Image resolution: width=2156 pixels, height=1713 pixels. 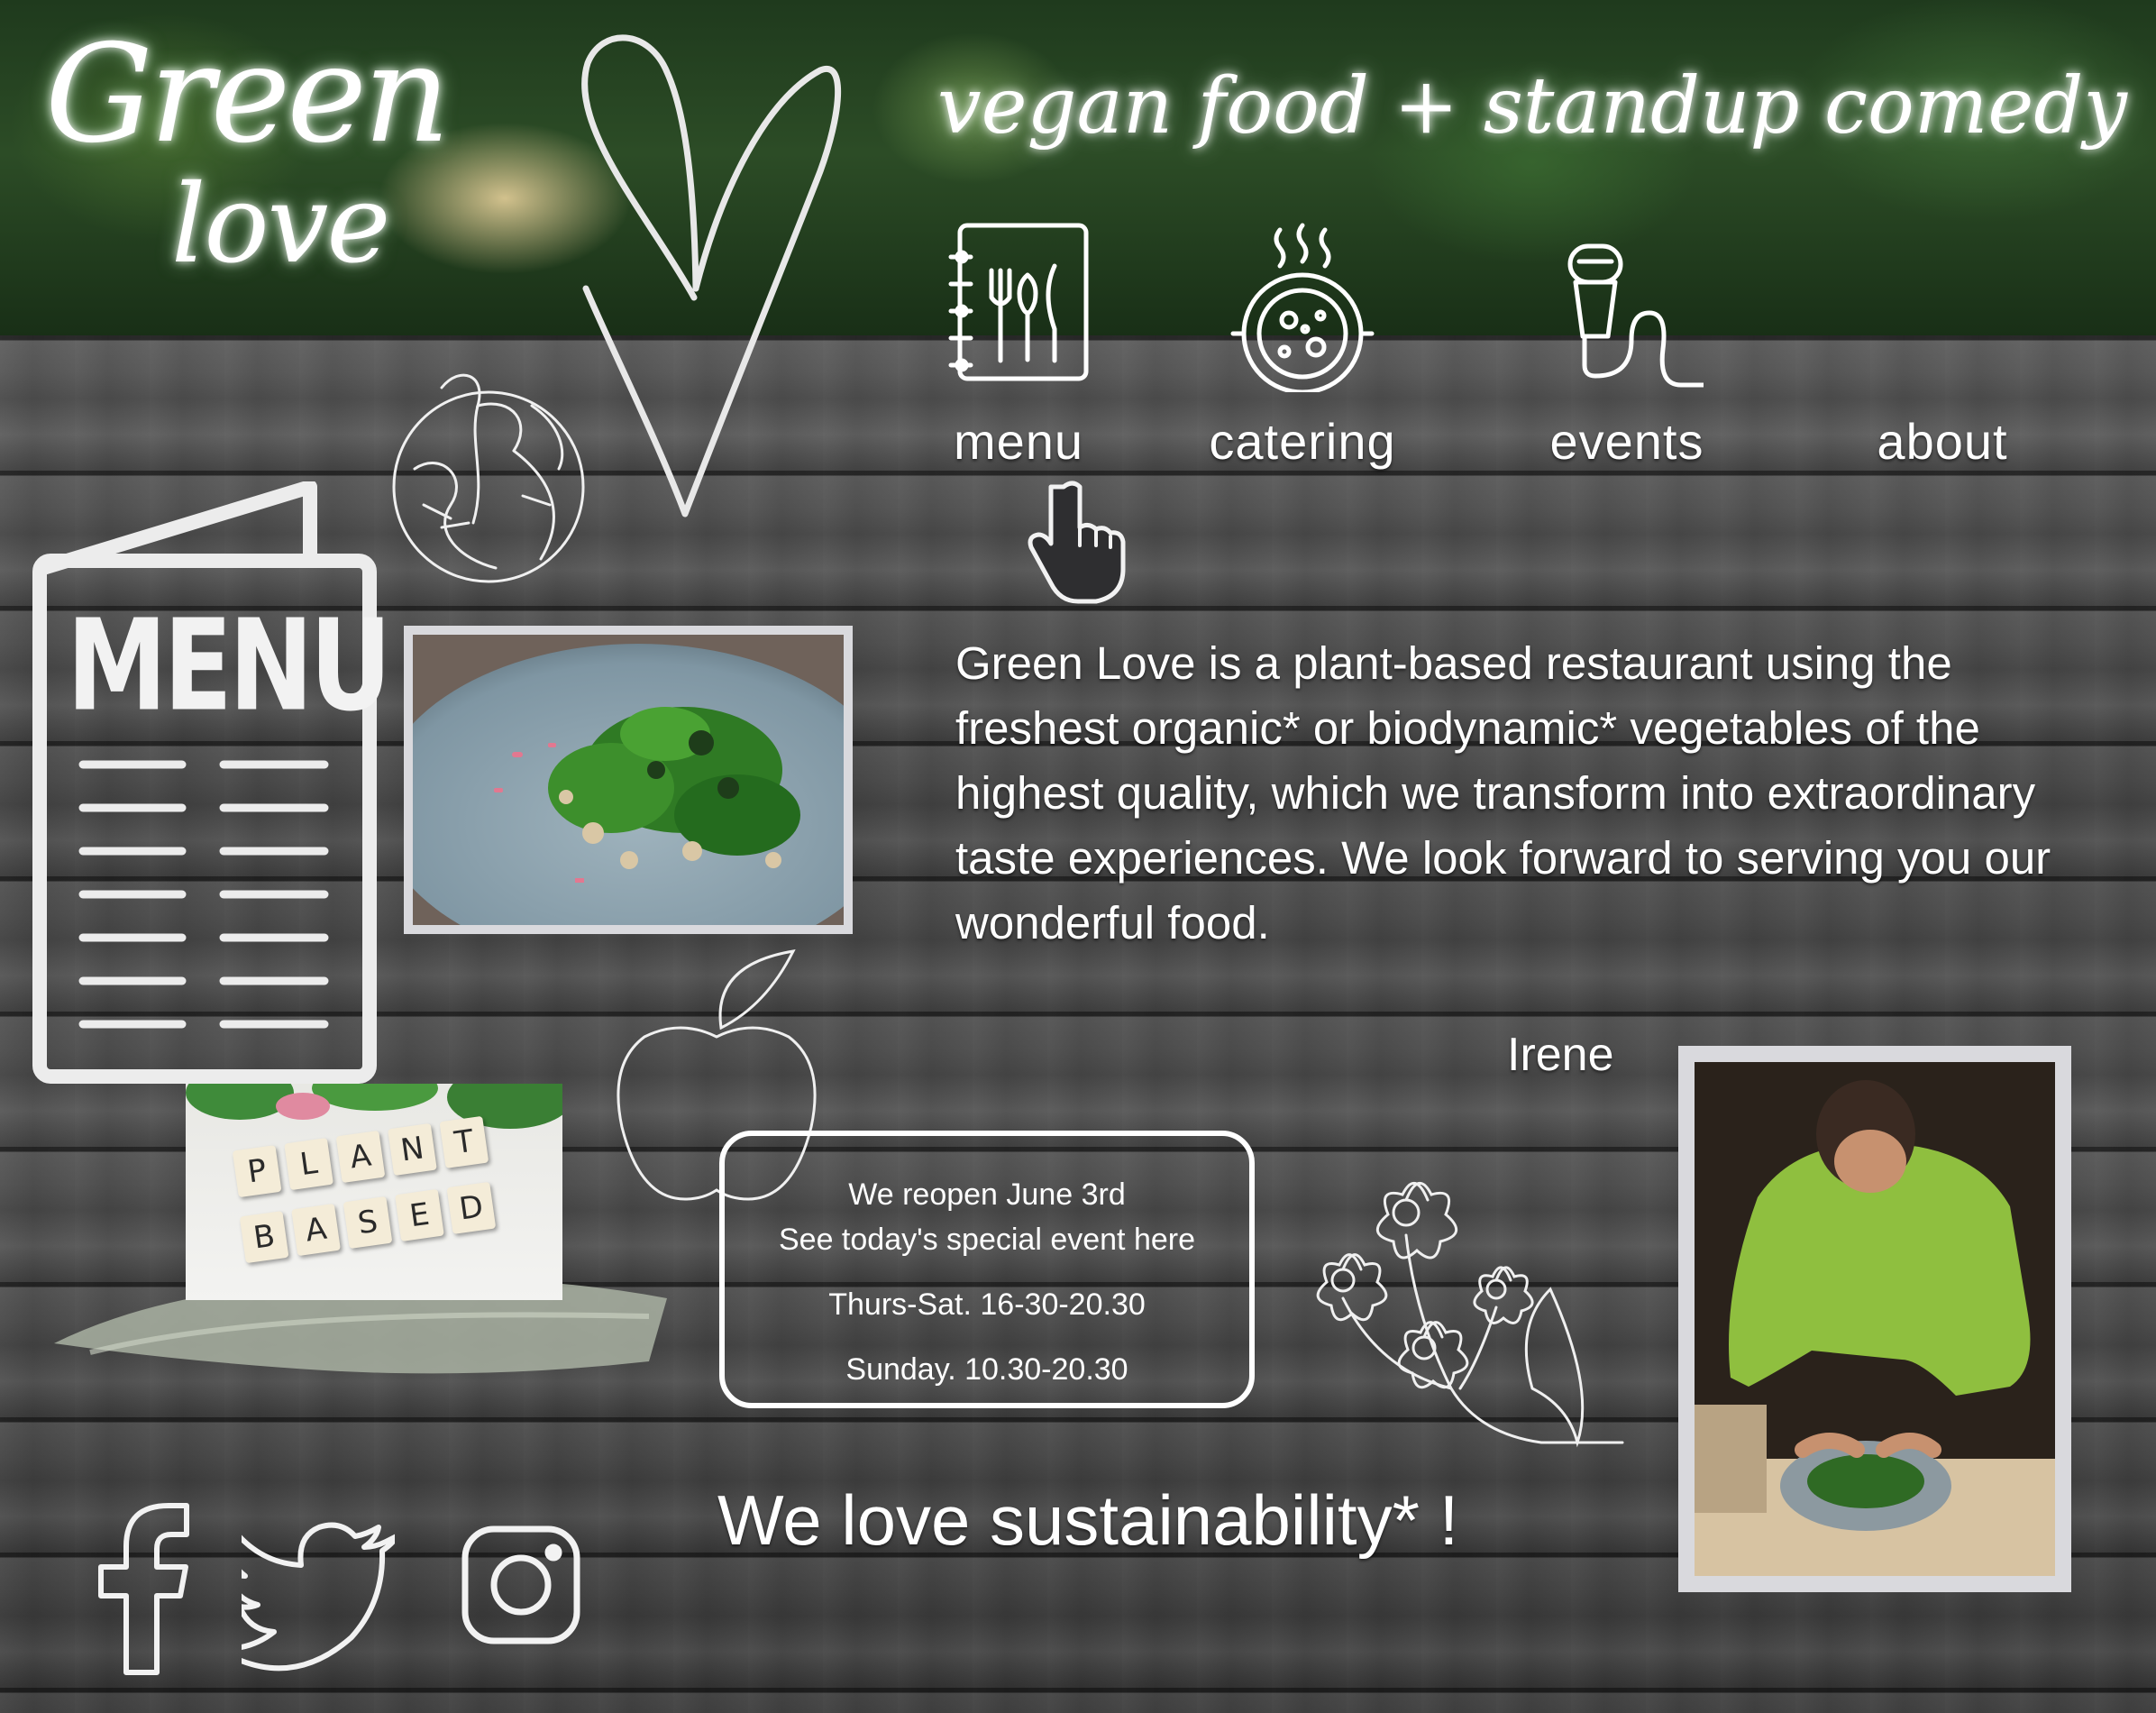 What do you see at coordinates (1942, 441) in the screenshot?
I see `nav-label-about: about` at bounding box center [1942, 441].